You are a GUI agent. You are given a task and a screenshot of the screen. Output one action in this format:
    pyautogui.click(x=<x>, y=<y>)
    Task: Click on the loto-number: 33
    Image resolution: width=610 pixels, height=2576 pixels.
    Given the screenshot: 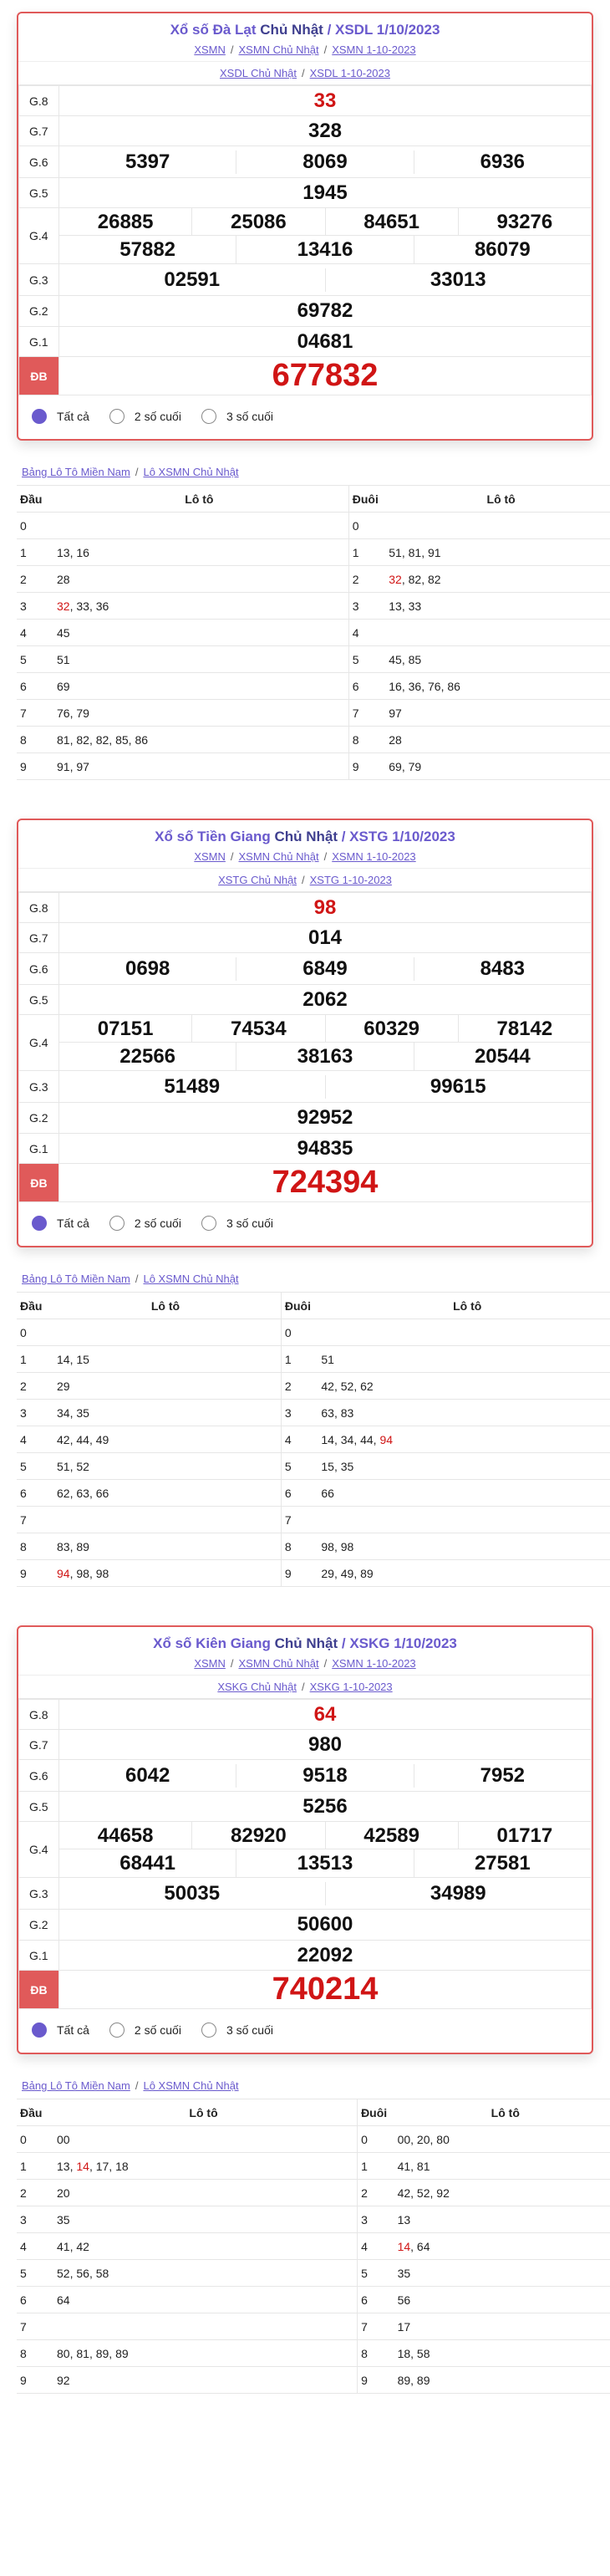 What is the action you would take?
    pyautogui.click(x=415, y=606)
    